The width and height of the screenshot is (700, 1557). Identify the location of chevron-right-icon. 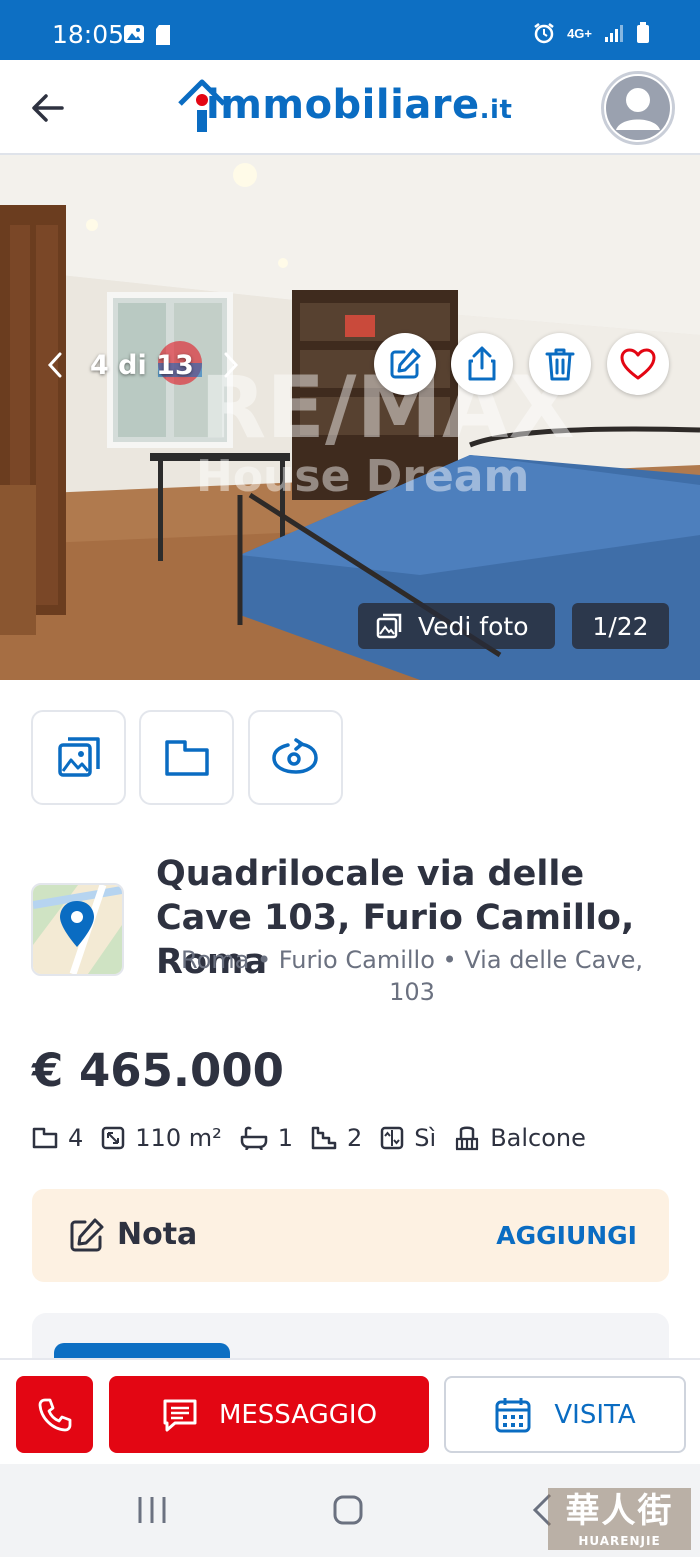
(231, 365).